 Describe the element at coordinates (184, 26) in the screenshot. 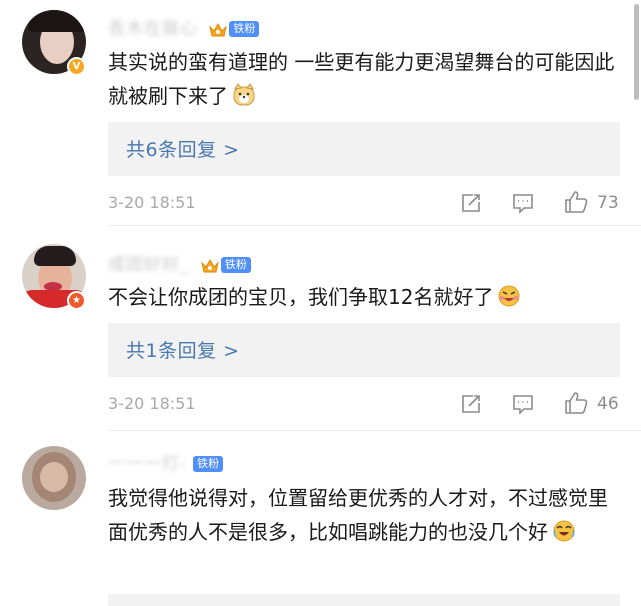

I see `username: 吾木在我心 铁粉` at that location.